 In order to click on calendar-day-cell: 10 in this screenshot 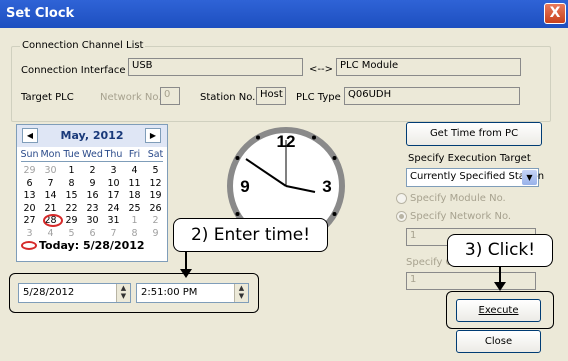, I will do `click(113, 183)`.